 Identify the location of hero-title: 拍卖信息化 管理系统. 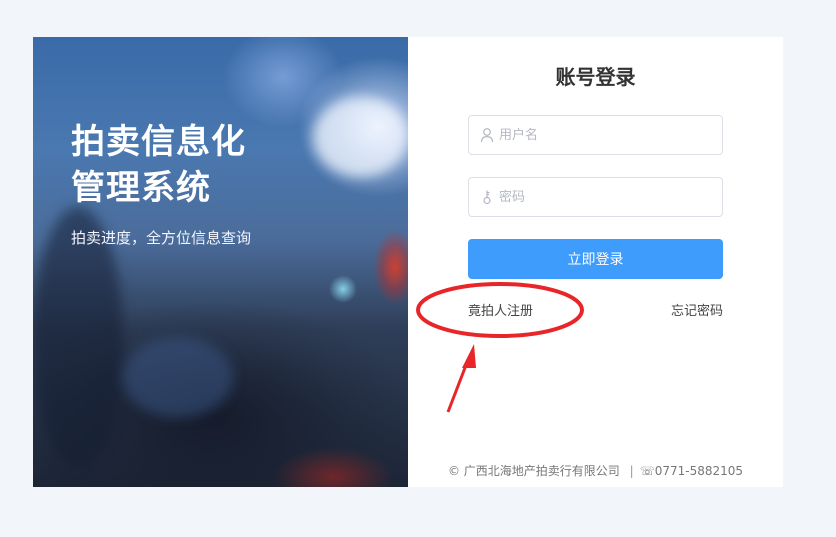
(191, 165).